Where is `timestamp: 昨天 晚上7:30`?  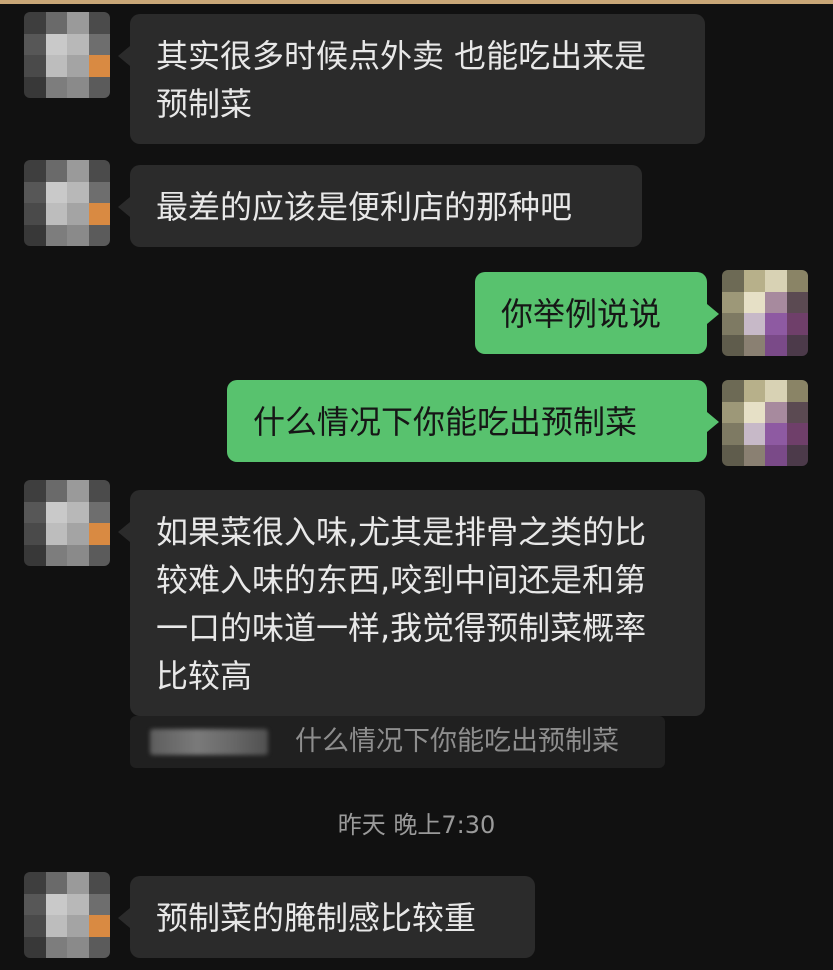
timestamp: 昨天 晚上7:30 is located at coordinates (416, 825).